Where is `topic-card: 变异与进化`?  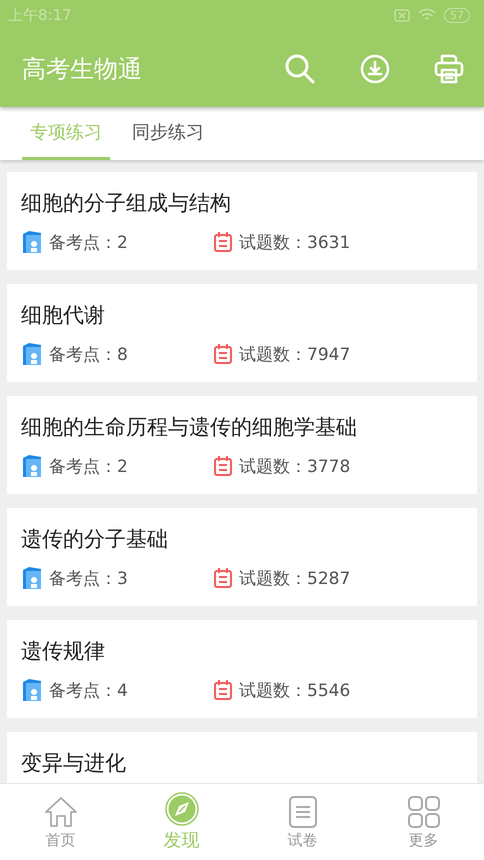
topic-card: 变异与进化 is located at coordinates (242, 757).